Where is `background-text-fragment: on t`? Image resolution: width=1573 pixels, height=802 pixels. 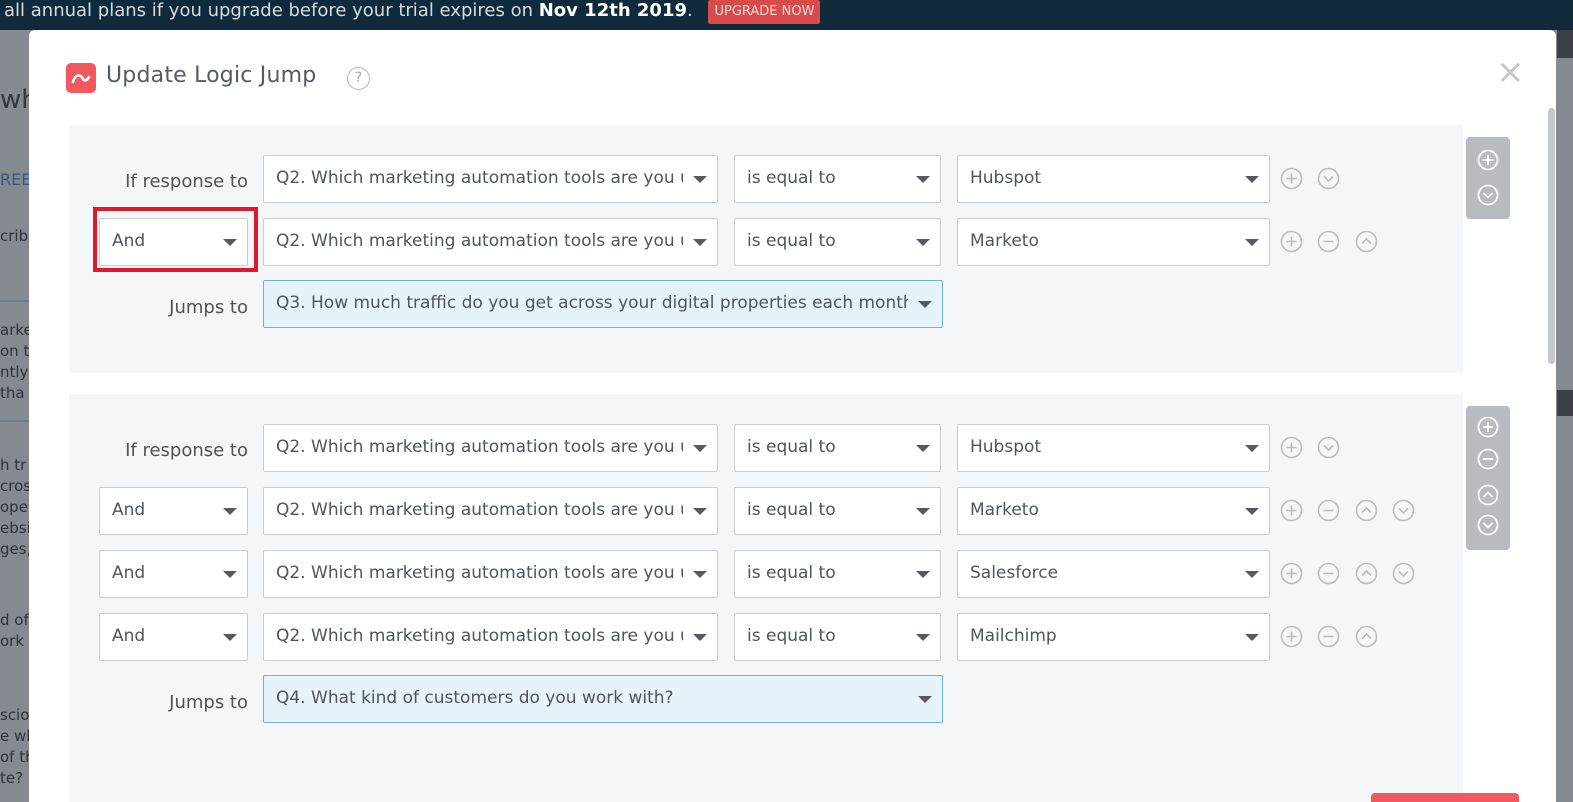 background-text-fragment: on t is located at coordinates (15, 351).